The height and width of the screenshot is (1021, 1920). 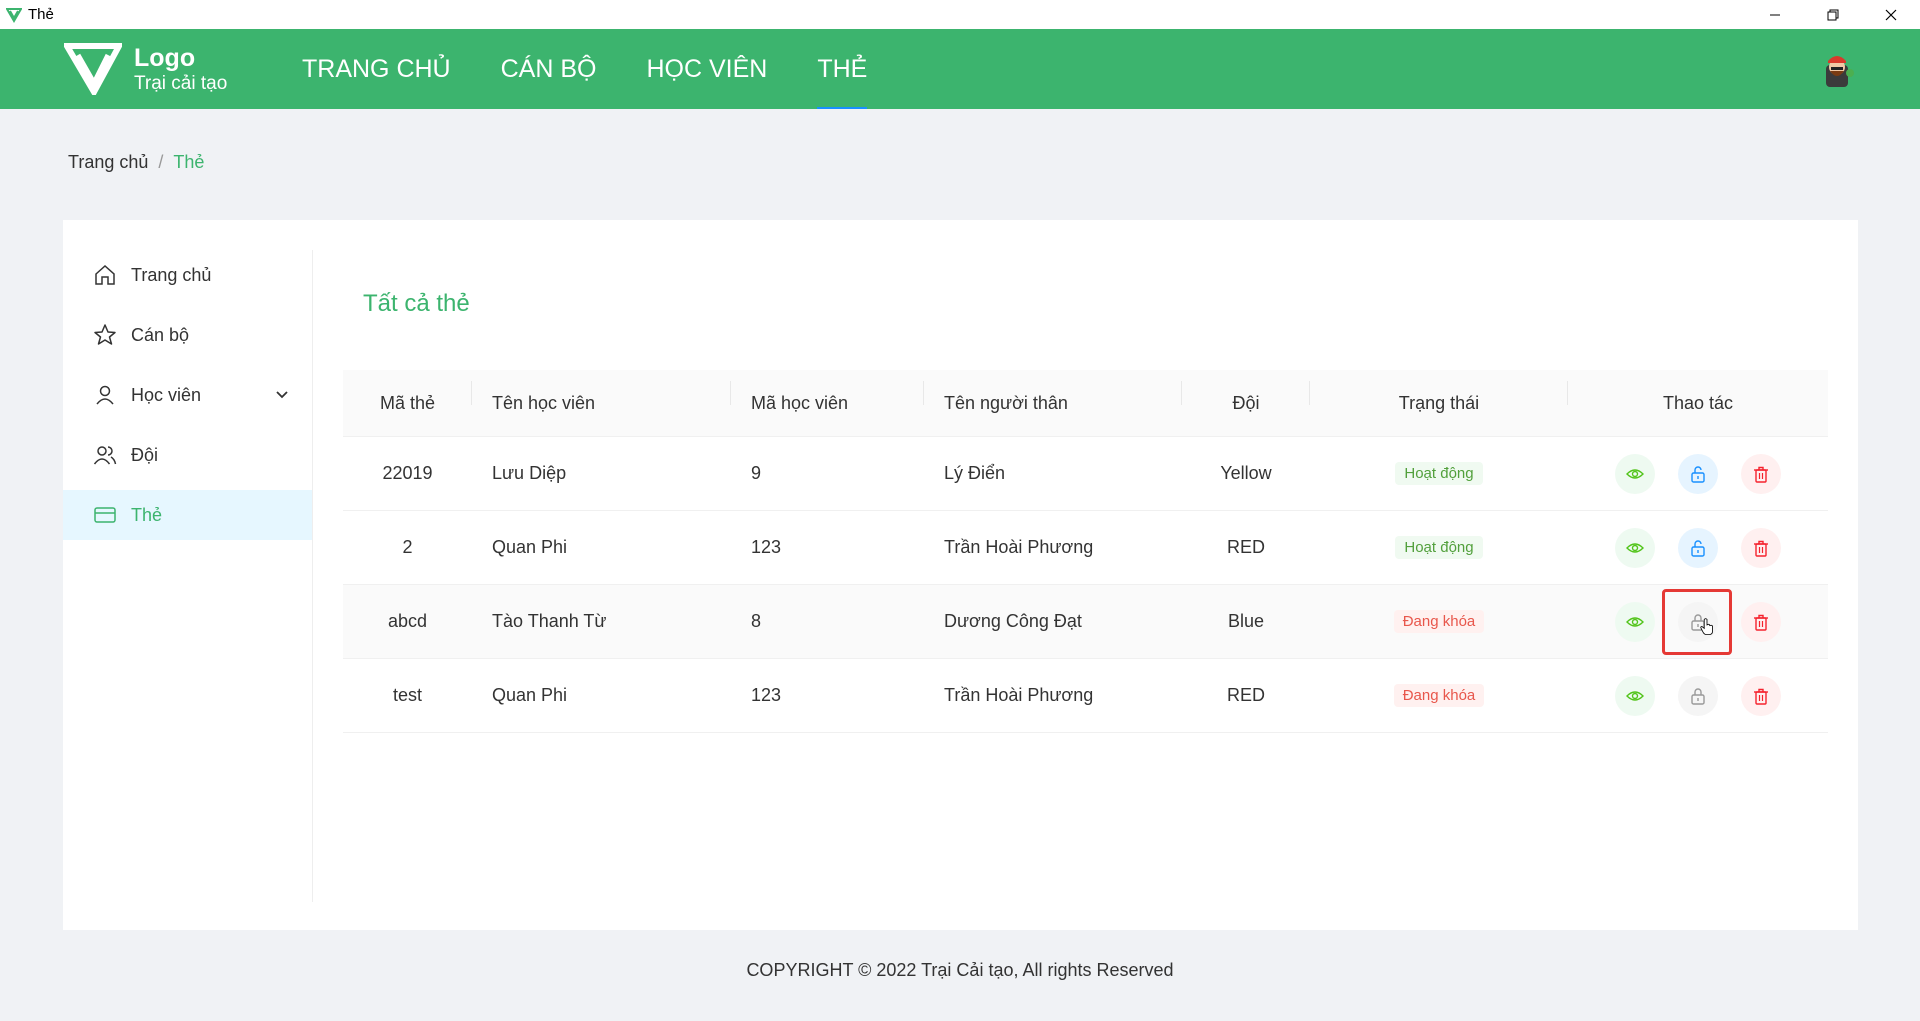 I want to click on logo-icon, so click(x=93, y=69).